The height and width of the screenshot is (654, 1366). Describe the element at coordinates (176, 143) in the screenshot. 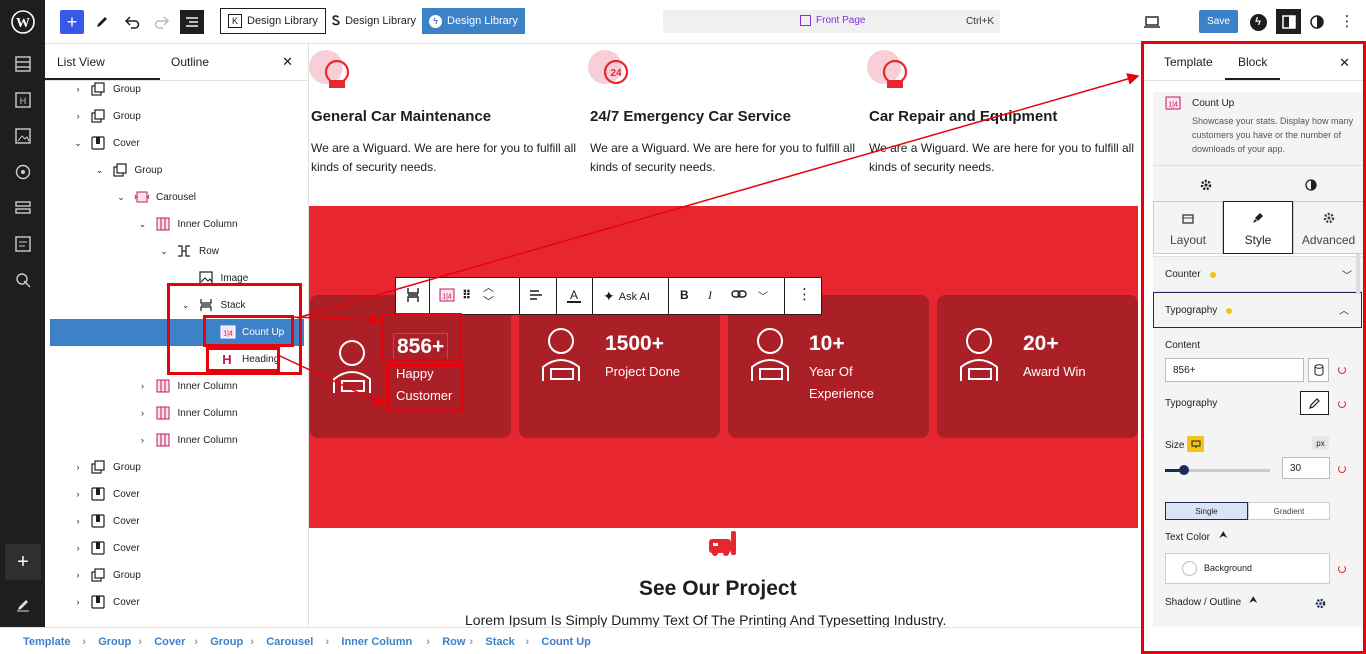

I see `list-item: ⌄ Cover` at that location.